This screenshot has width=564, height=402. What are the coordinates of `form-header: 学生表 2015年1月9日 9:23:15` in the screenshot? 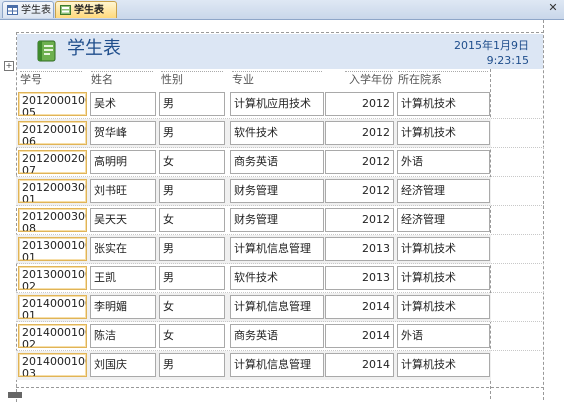 It's located at (280, 51).